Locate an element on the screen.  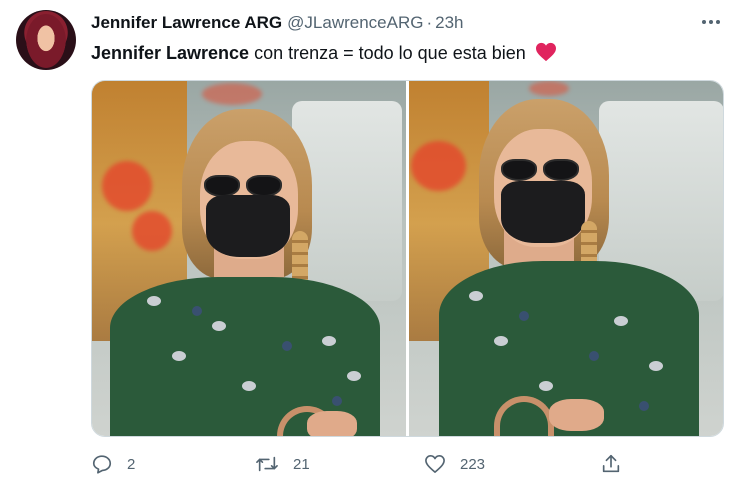
share-button is located at coordinates (611, 464).